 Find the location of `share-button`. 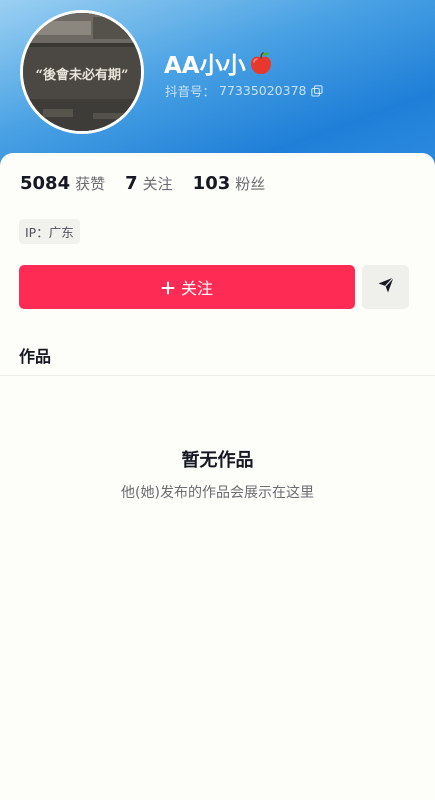

share-button is located at coordinates (385, 287).